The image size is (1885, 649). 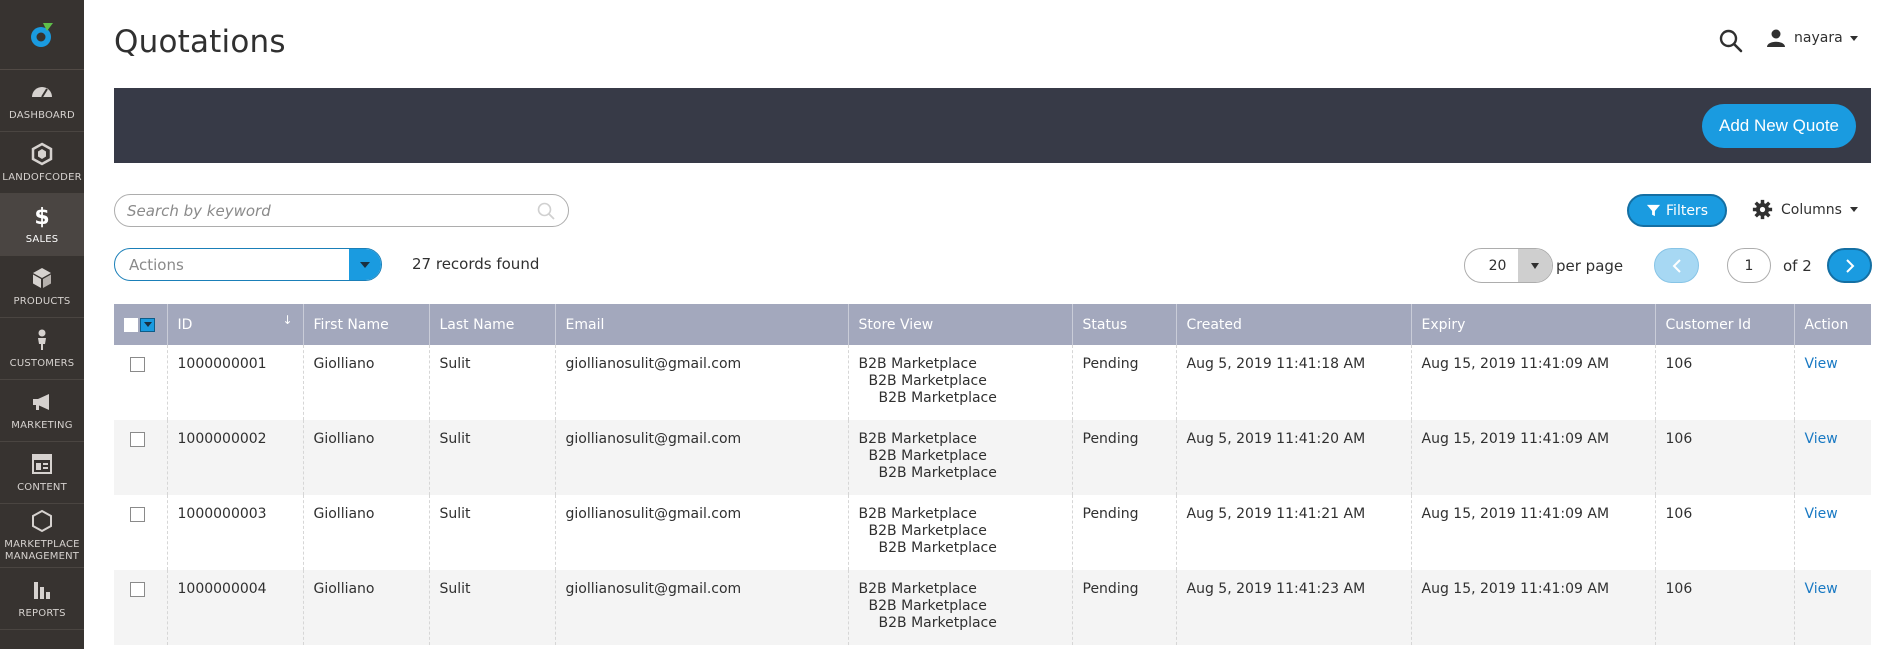 What do you see at coordinates (1811, 209) in the screenshot?
I see `columns-label: Columns` at bounding box center [1811, 209].